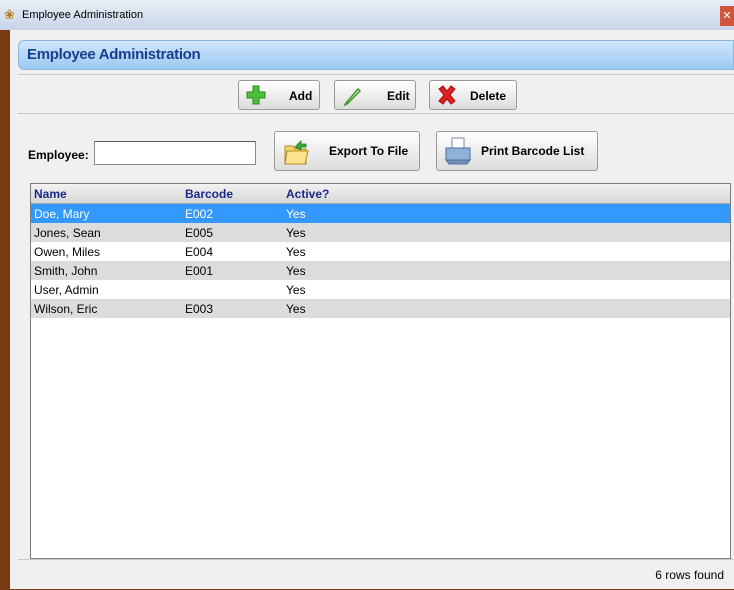 The image size is (734, 590). What do you see at coordinates (175, 153) in the screenshot?
I see `employee-search-input` at bounding box center [175, 153].